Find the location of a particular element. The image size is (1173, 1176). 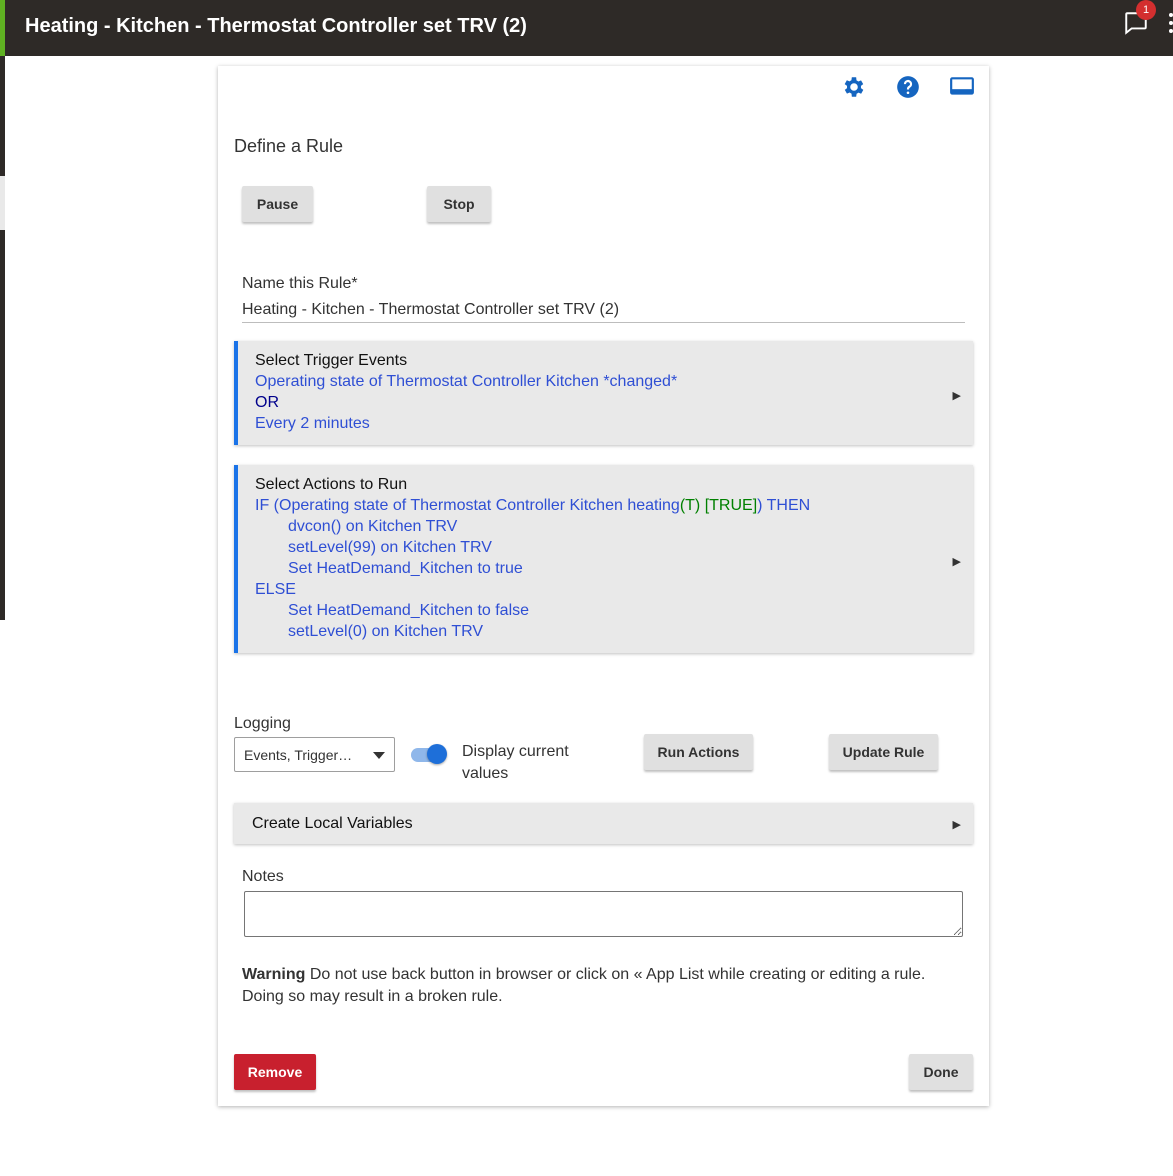

trigger-section-title: Select Trigger Events is located at coordinates (331, 360).